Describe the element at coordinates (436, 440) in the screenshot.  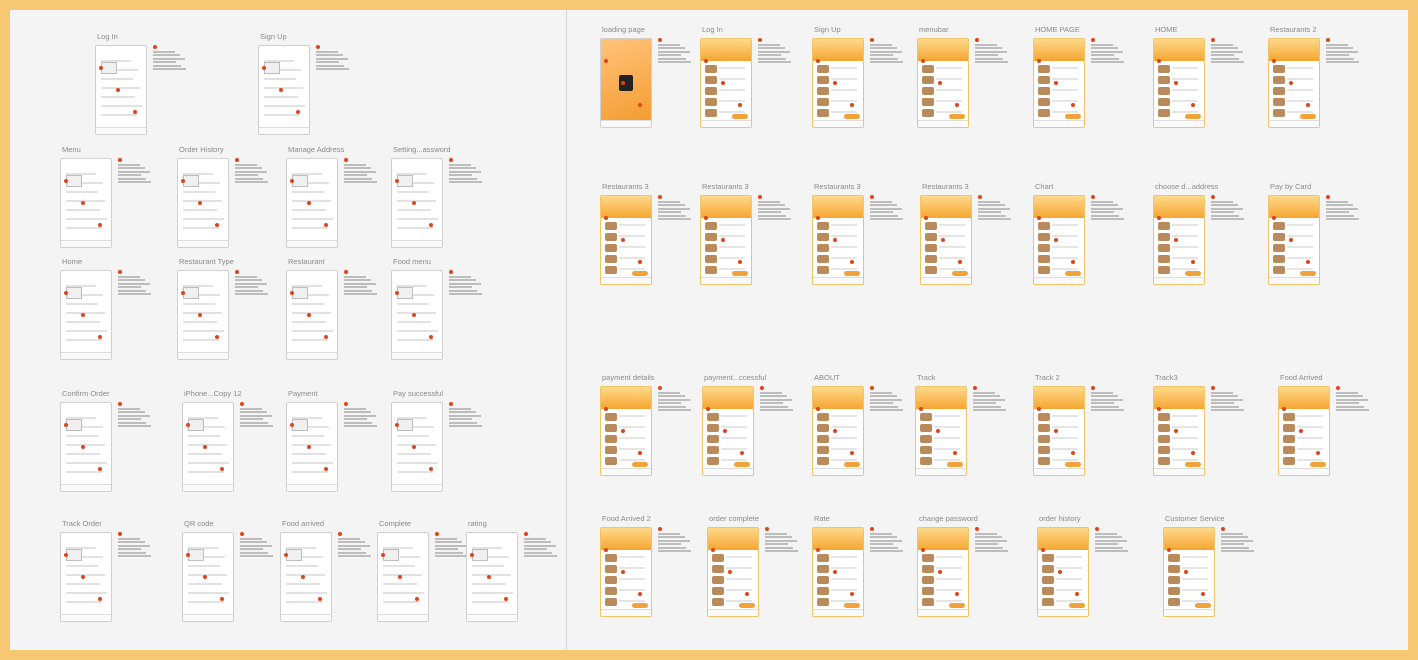
I see `artboard-pay-successful: Pay successful` at that location.